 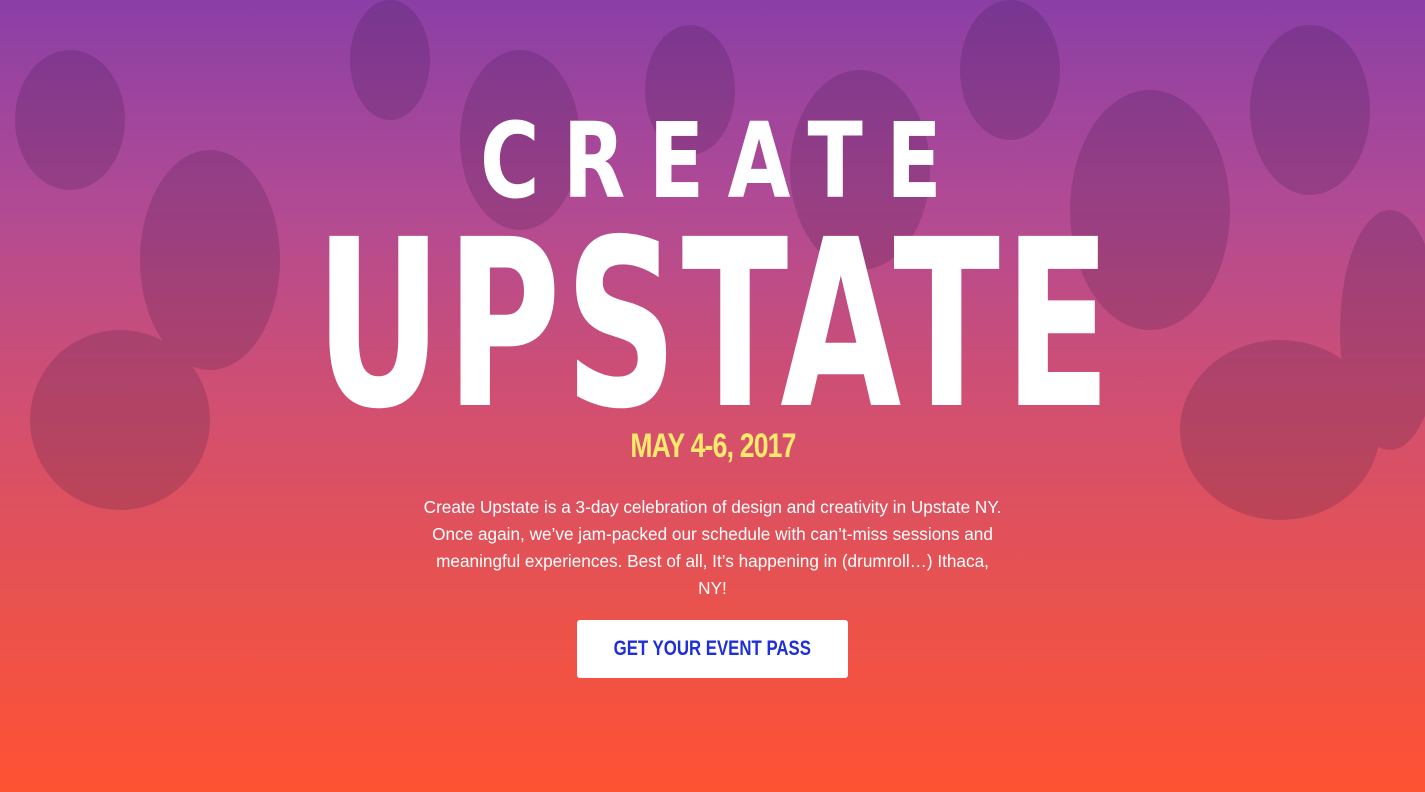 I want to click on get-event-pass-button: GET YOUR EVENT PASS, so click(x=712, y=649).